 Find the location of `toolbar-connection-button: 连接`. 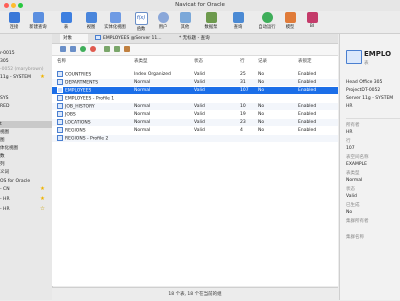

toolbar-connection-button: 连接 is located at coordinates (14, 21).